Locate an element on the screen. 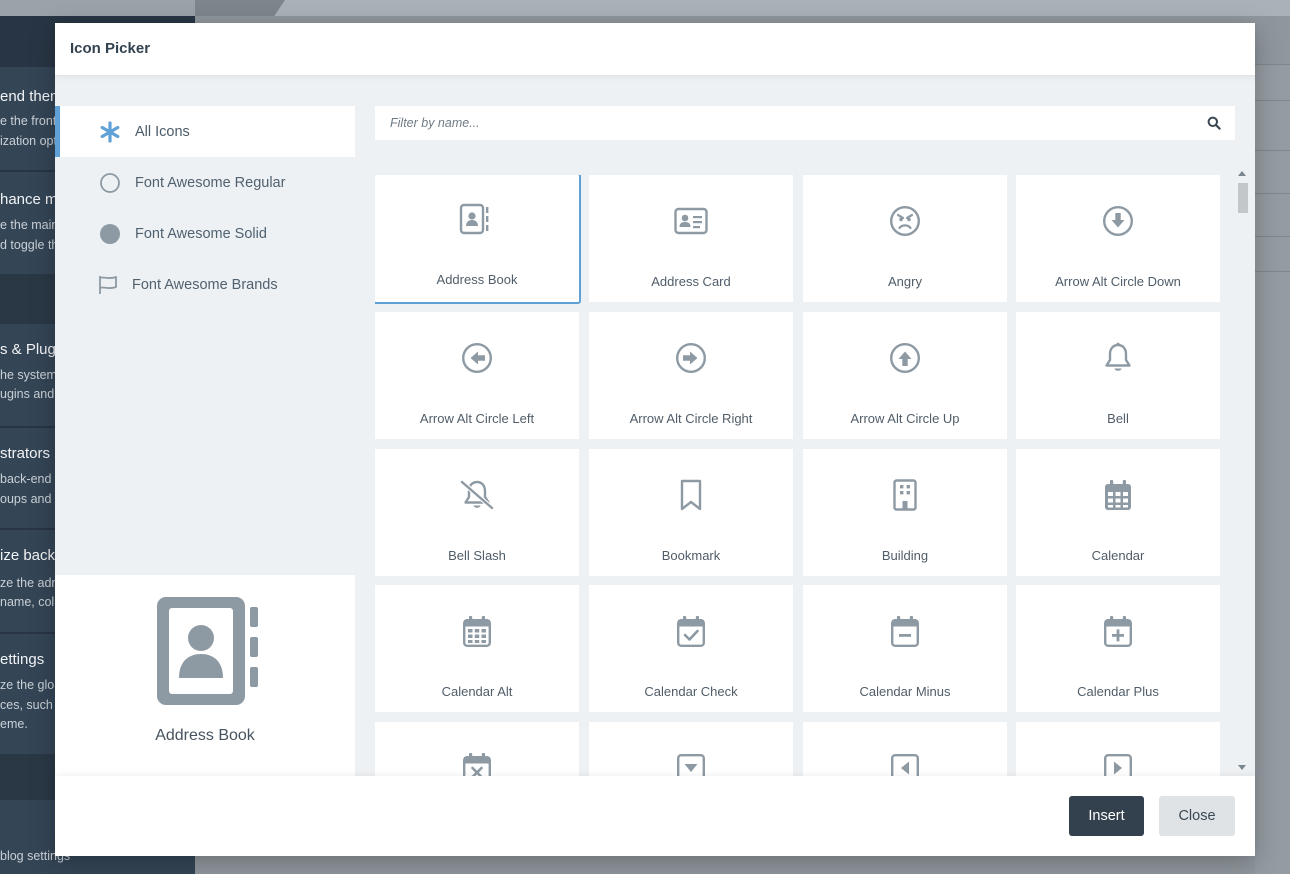  background-section-text: ze the glob is located at coordinates (31, 685).